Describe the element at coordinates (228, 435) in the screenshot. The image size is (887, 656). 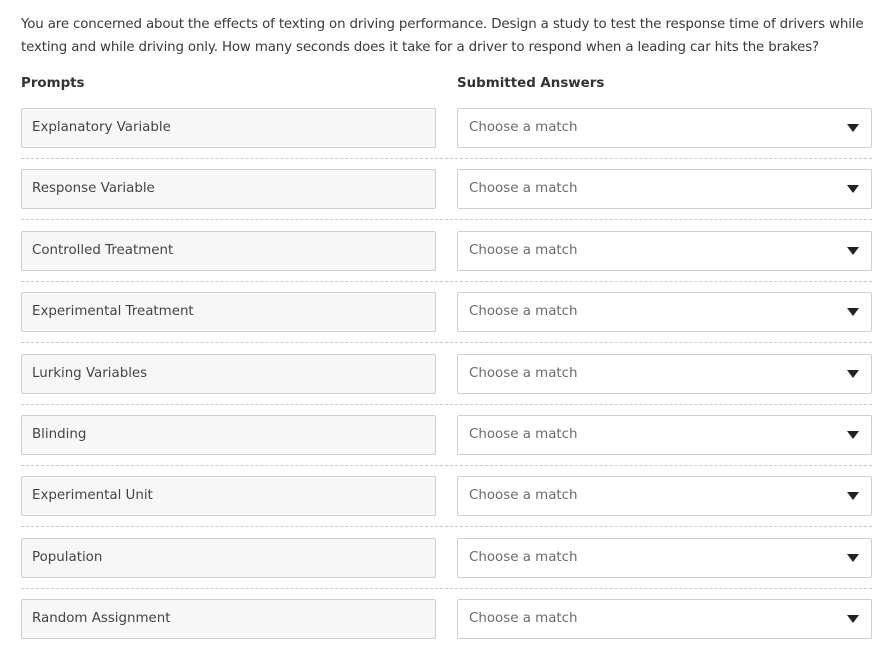
I see `prompt-label: Blinding` at that location.